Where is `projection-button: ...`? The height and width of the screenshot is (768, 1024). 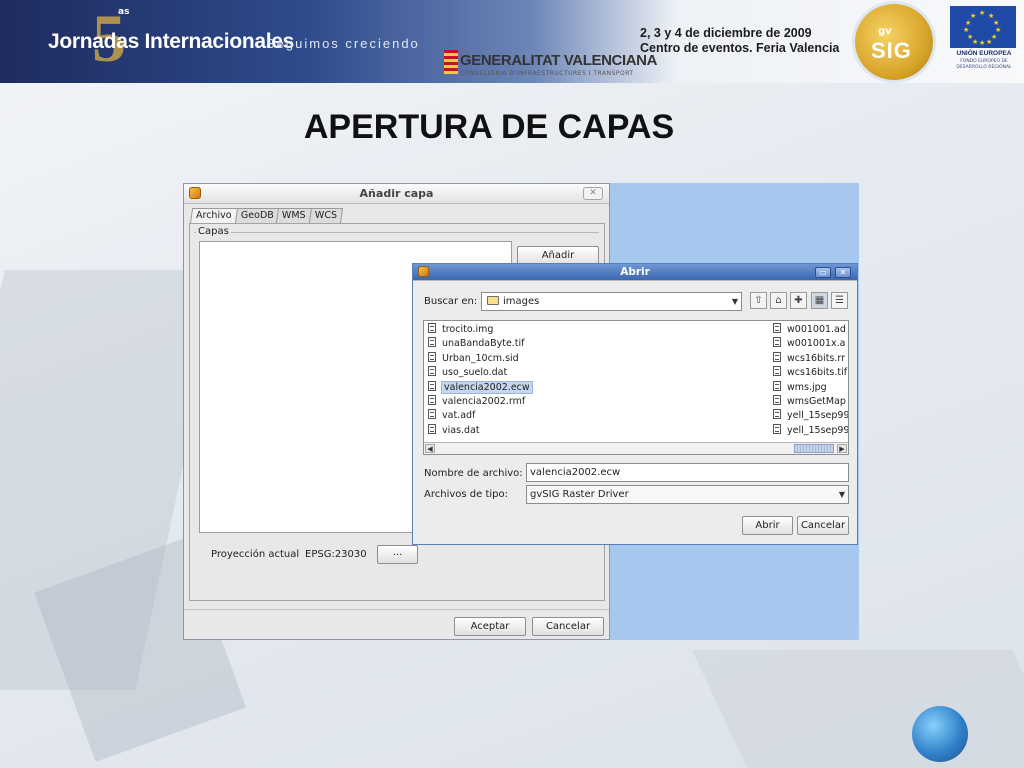
projection-button: ... is located at coordinates (397, 554).